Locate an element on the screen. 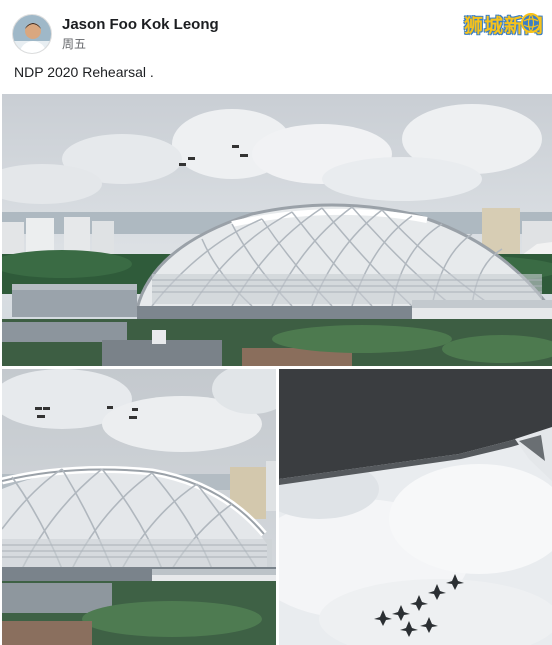 This screenshot has height=645, width=552. post-caption: NDP 2020 Rehearsal . is located at coordinates (84, 72).